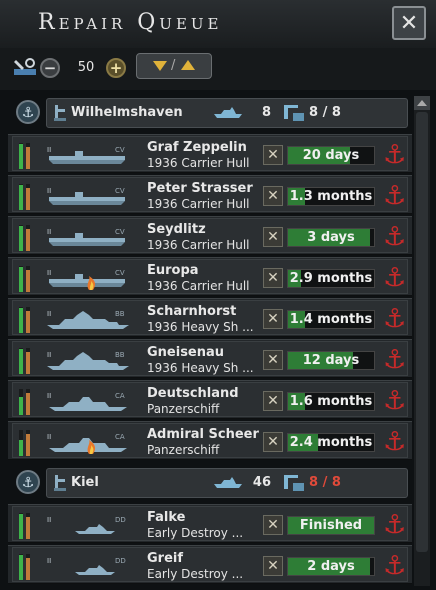 Image resolution: width=436 pixels, height=590 pixels. I want to click on chevron-up-icon, so click(422, 103).